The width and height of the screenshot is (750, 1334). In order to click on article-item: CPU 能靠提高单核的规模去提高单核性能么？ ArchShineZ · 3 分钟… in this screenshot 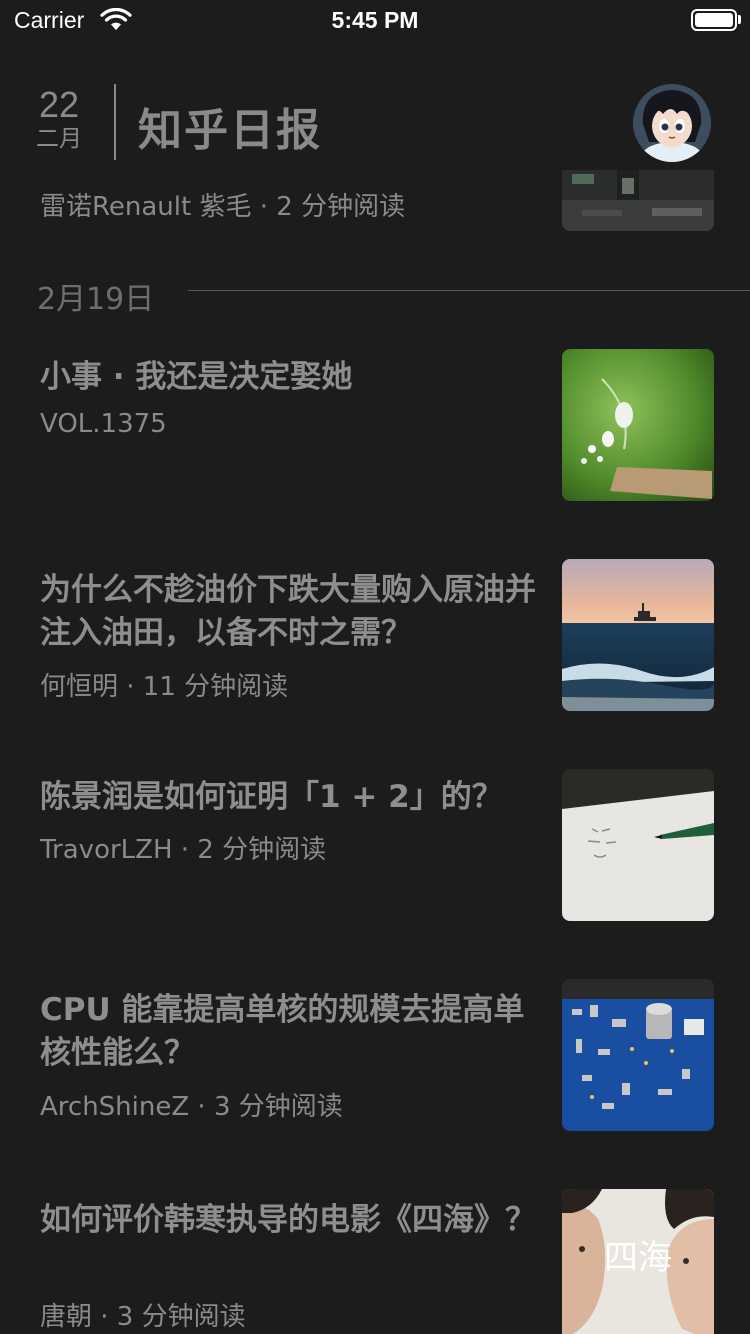, I will do `click(375, 1055)`.